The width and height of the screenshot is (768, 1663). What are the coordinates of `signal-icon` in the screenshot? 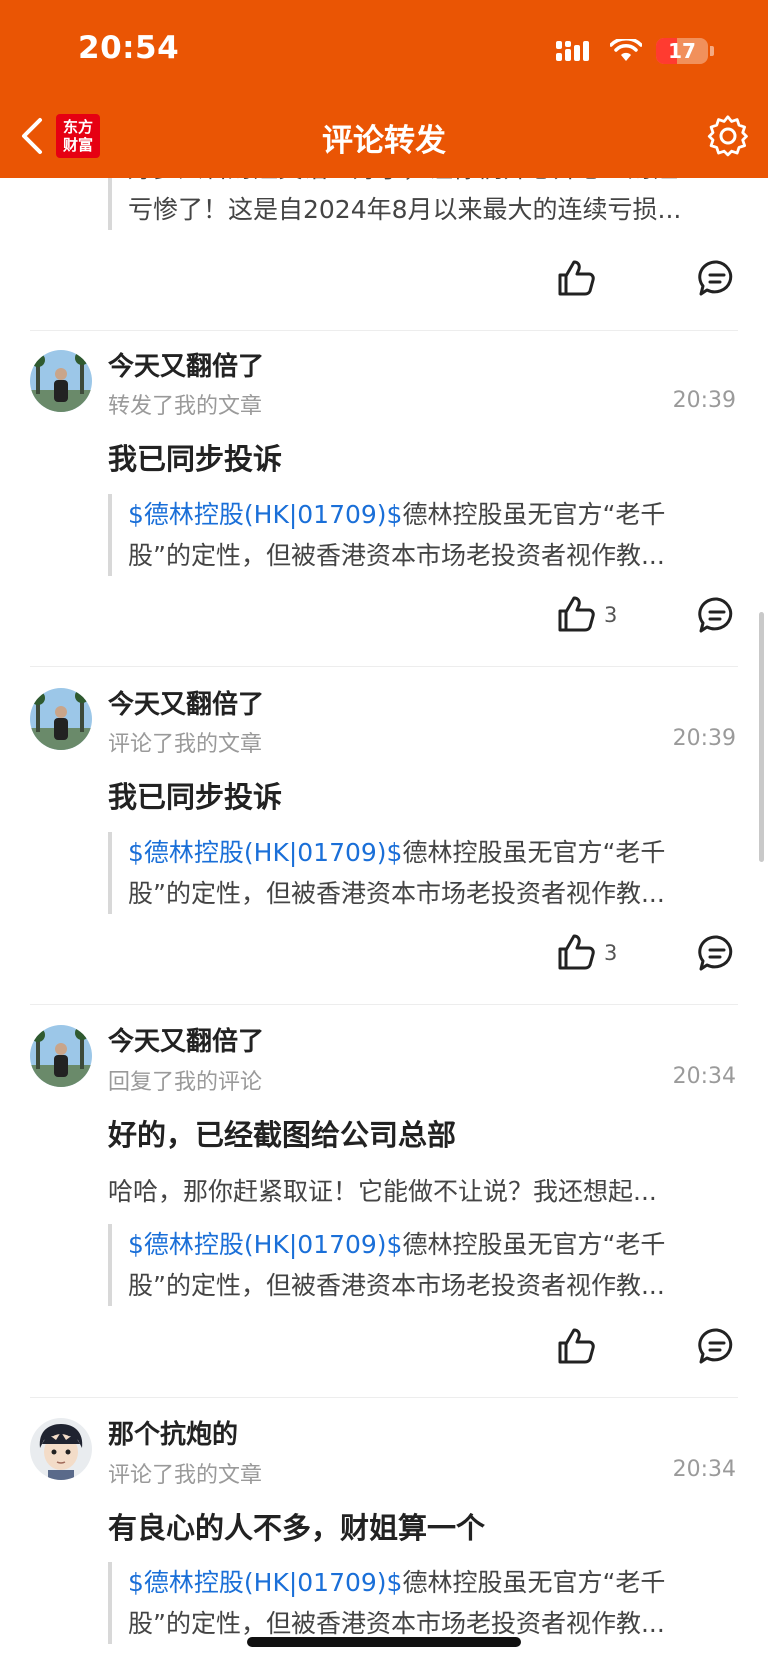 It's located at (572, 51).